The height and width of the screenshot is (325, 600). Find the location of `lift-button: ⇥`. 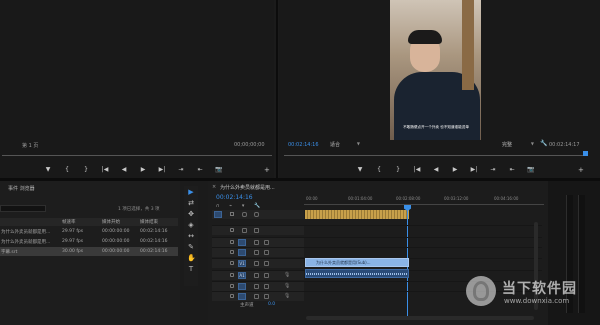

lift-button: ⇥ is located at coordinates (493, 169).